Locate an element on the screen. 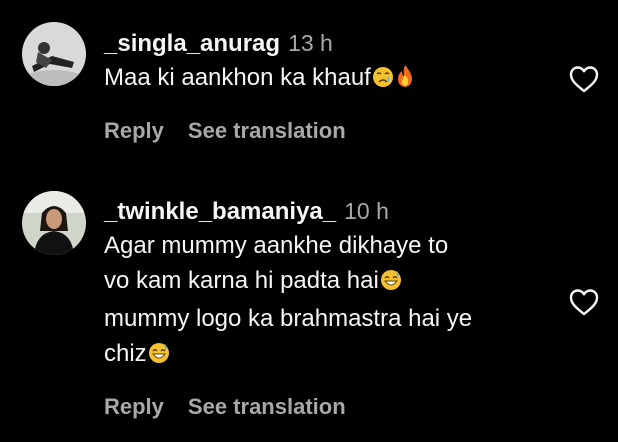 This screenshot has height=442, width=618. reply-button: Reply is located at coordinates (134, 406).